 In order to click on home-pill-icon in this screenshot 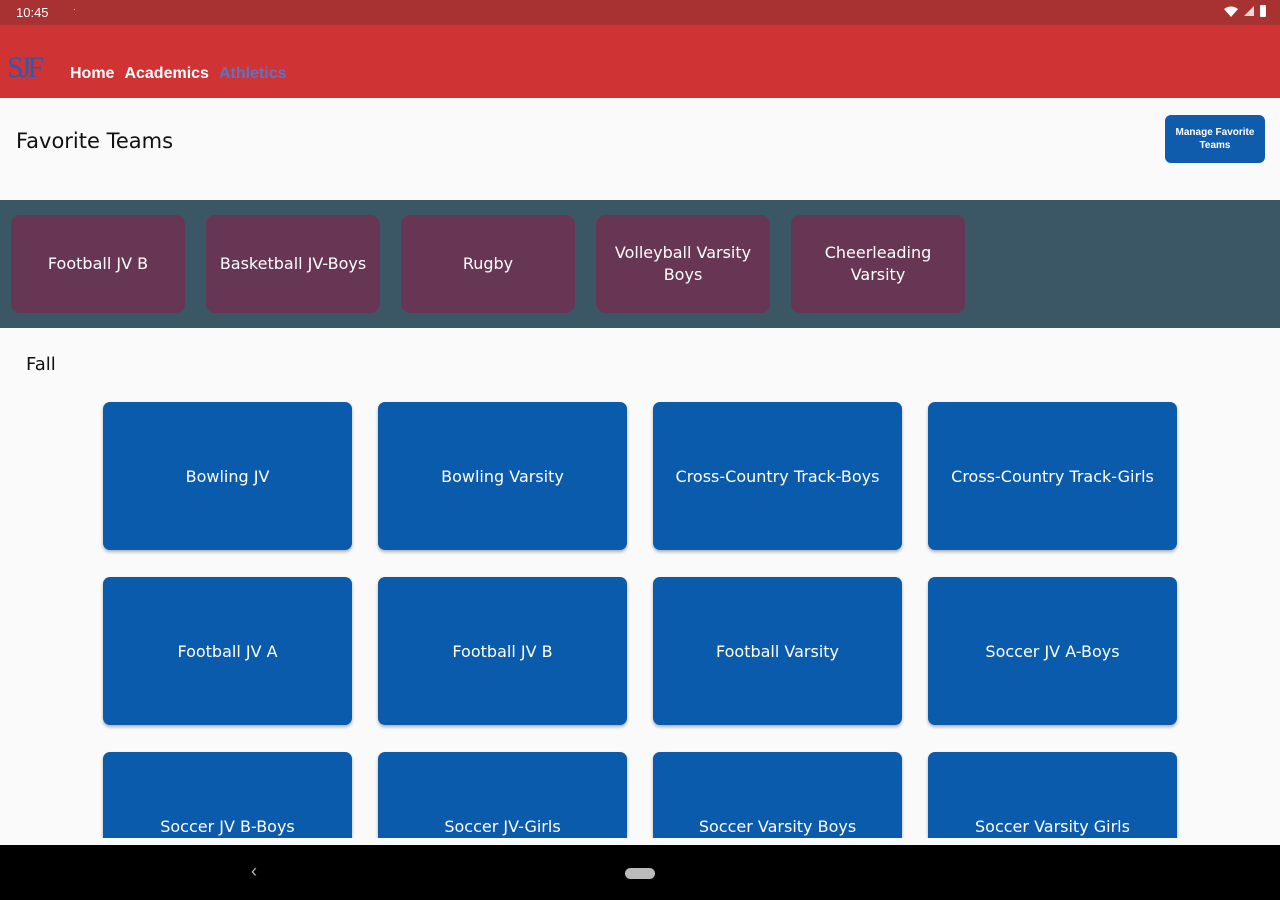, I will do `click(640, 873)`.